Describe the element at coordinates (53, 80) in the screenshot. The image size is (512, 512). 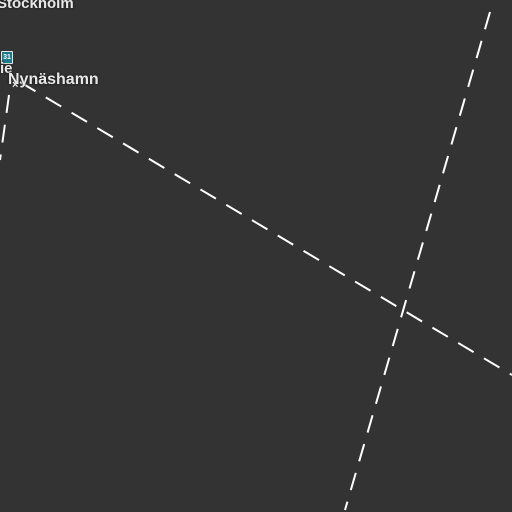
I see `place-label-nynashamn: Nynäshamn` at that location.